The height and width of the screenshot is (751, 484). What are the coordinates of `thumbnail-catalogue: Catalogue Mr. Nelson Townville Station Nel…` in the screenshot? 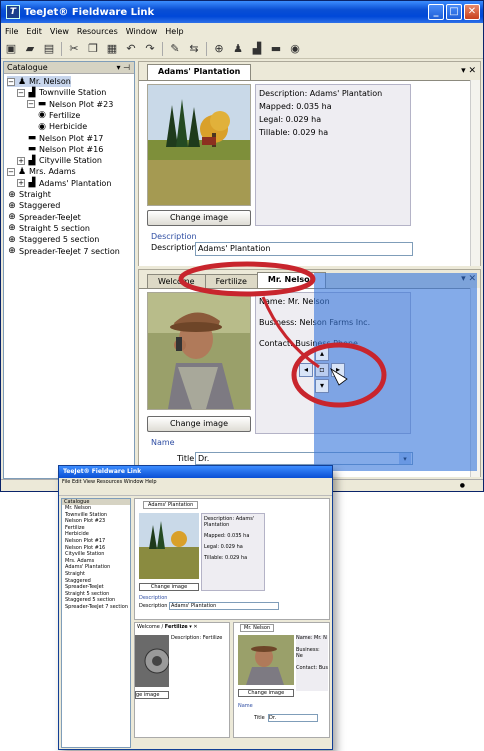 It's located at (96, 623).